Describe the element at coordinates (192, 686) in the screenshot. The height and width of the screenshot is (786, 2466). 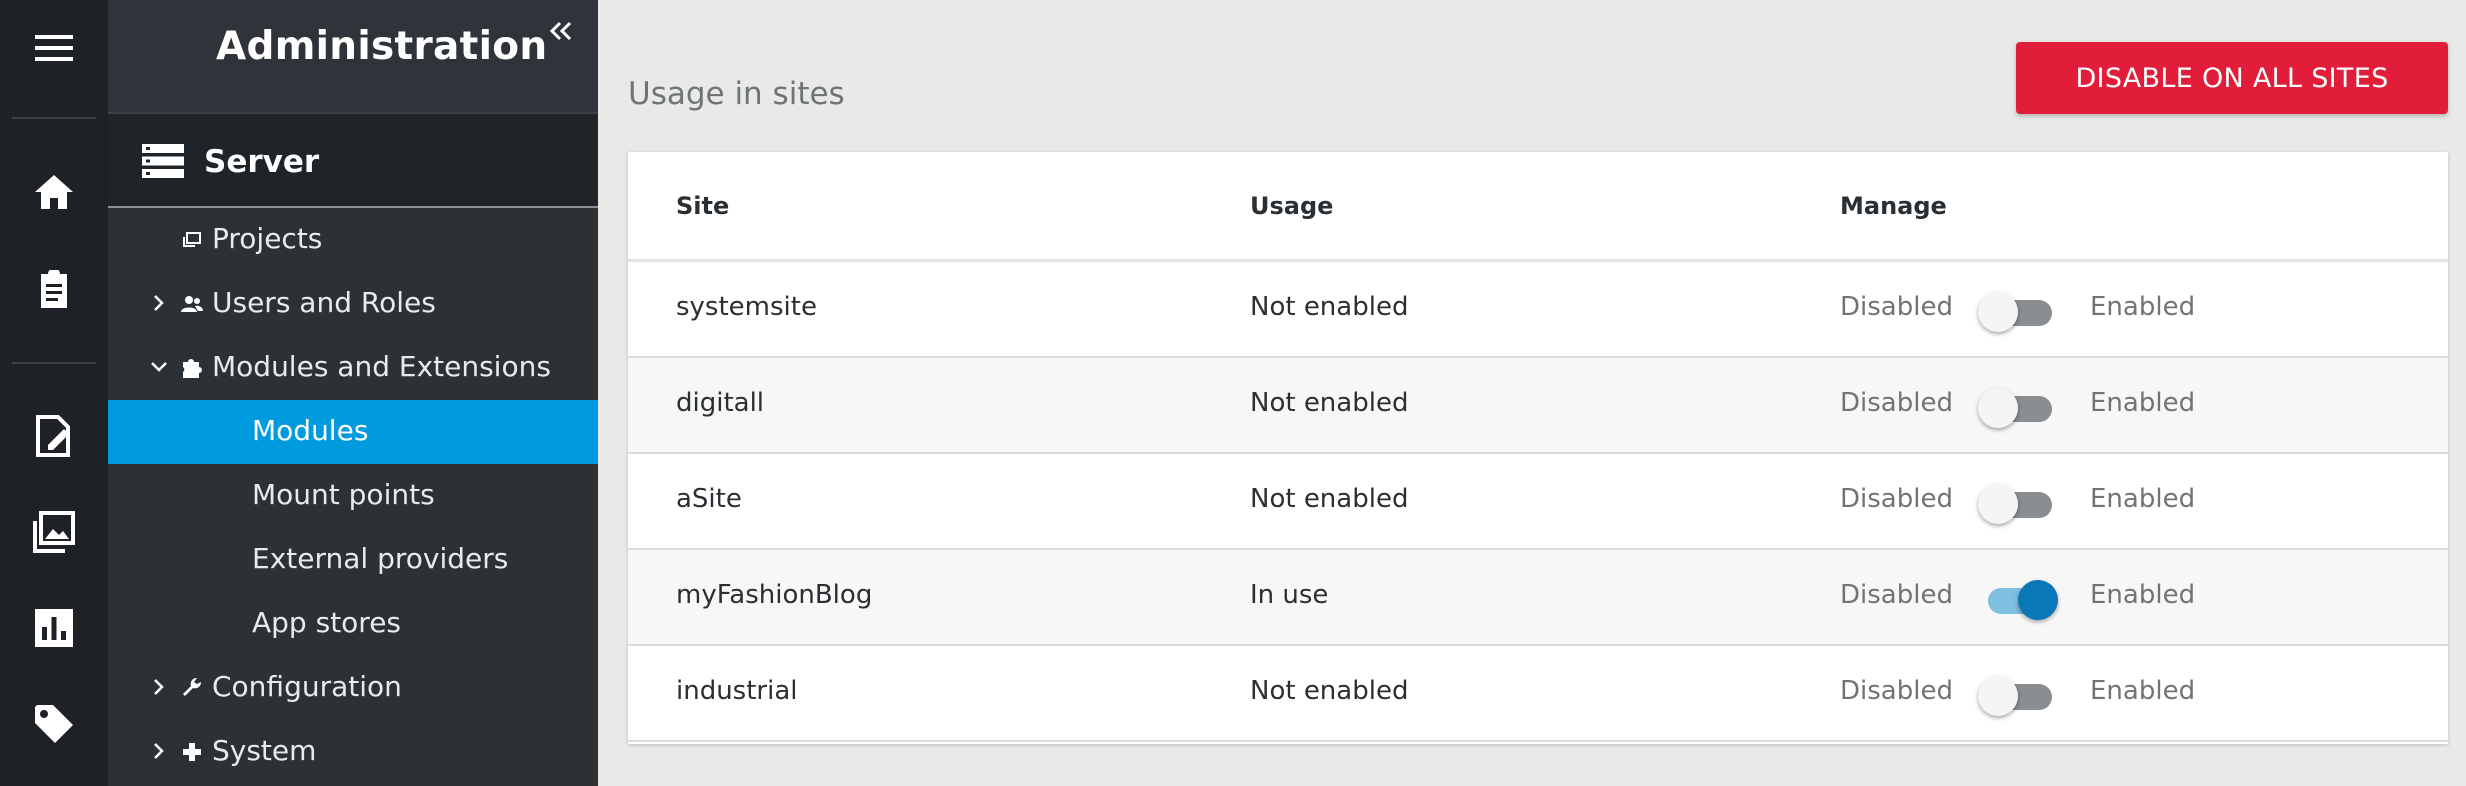
I see `wrench-icon` at that location.